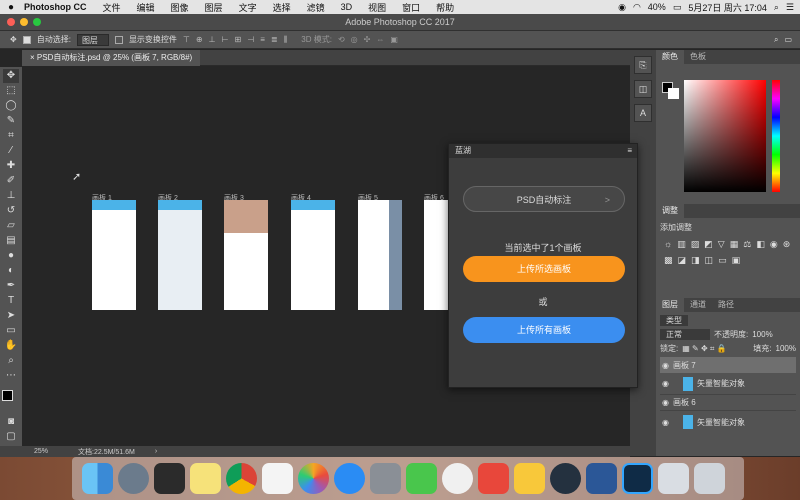 The height and width of the screenshot is (500, 800). I want to click on invert-icon: ◪, so click(682, 260).